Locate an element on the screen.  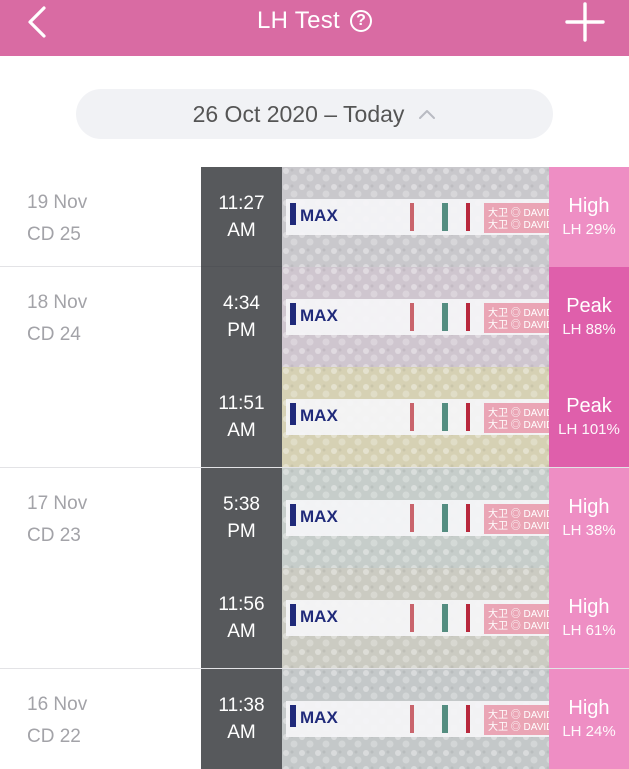
date-range-selector: 26 Oct 2020 – Today is located at coordinates (314, 114).